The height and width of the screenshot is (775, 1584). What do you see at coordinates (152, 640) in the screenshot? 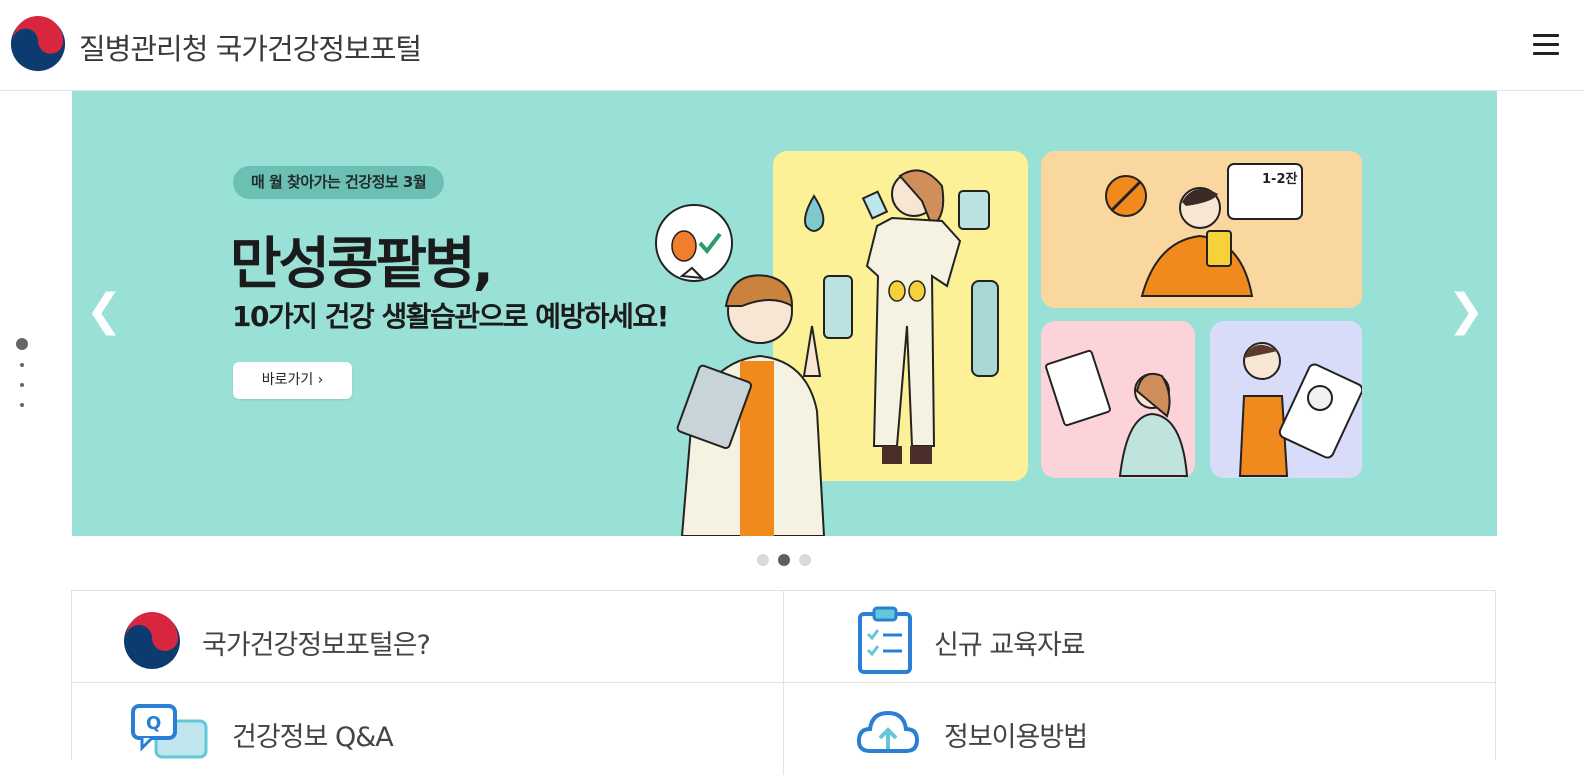
I see `taegeuk-logo-icon` at bounding box center [152, 640].